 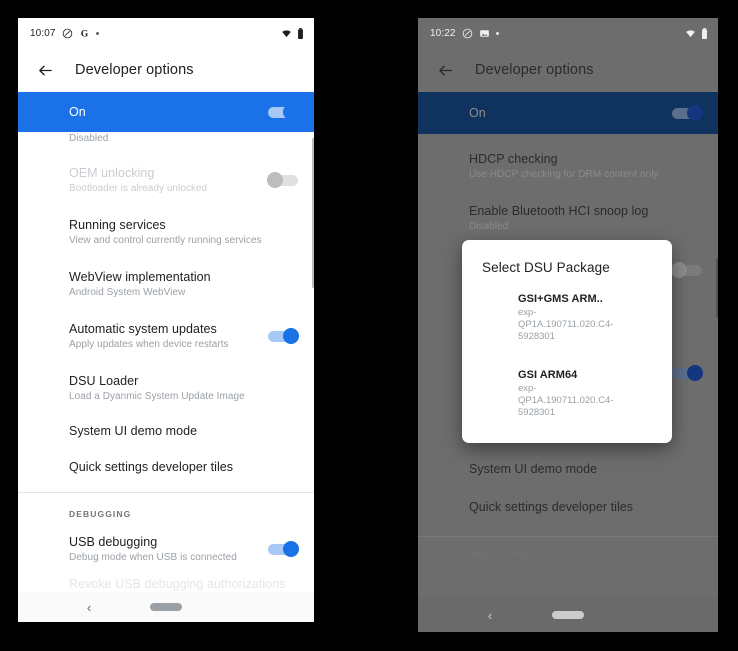 I want to click on status-clock: 10:07, so click(x=43, y=33).